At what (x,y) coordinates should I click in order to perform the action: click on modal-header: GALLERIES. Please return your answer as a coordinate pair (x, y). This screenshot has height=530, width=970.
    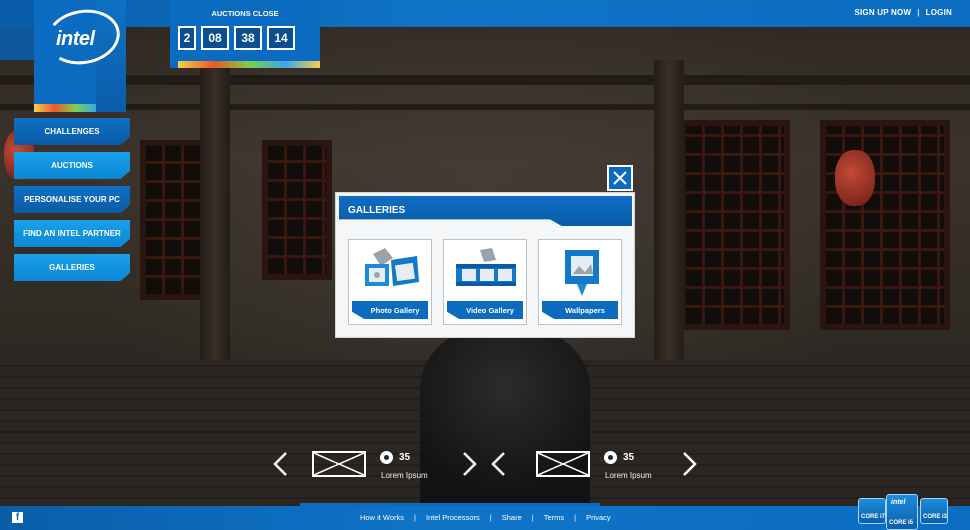
    Looking at the image, I should click on (485, 211).